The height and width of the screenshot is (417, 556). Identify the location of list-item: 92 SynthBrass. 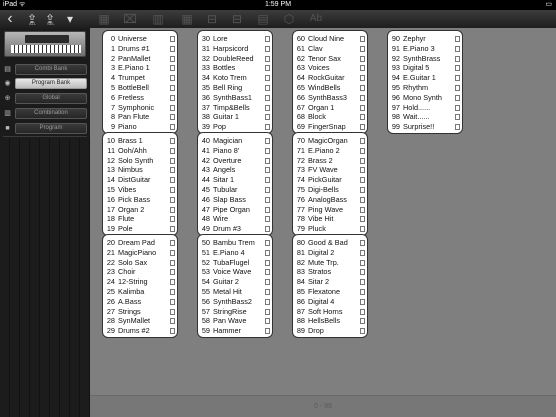
(425, 59).